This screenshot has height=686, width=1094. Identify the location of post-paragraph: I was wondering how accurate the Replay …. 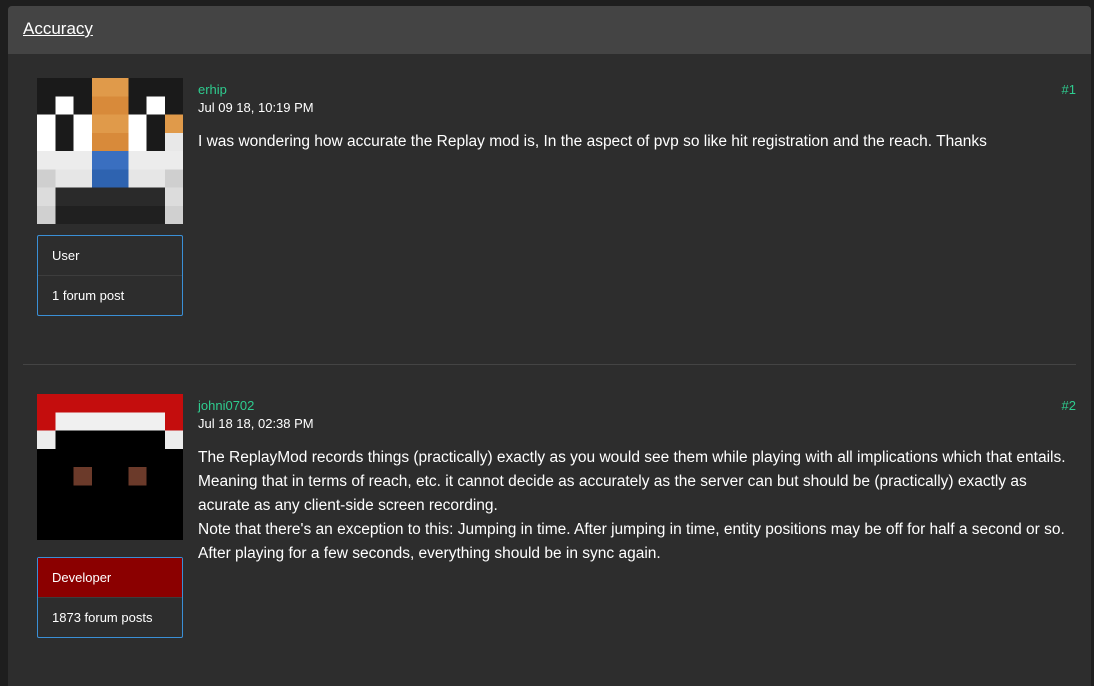
(592, 141).